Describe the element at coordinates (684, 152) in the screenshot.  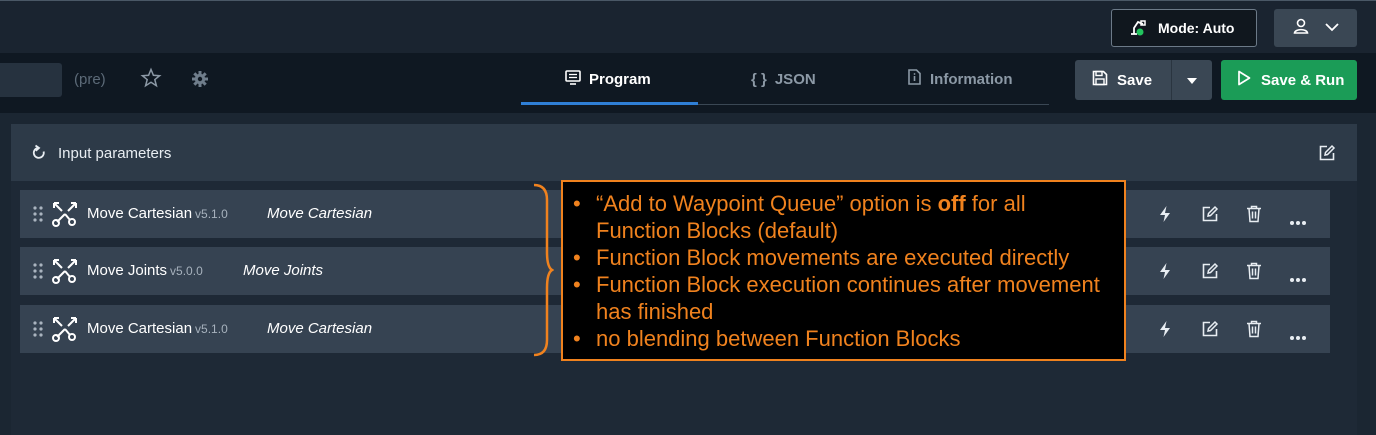
I see `input-parameters-header: Input parameters` at that location.